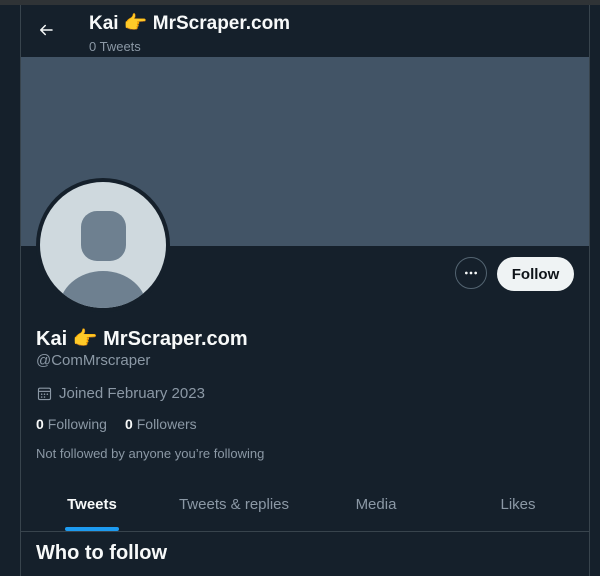  Describe the element at coordinates (77, 424) in the screenshot. I see `following-label: Following` at that location.